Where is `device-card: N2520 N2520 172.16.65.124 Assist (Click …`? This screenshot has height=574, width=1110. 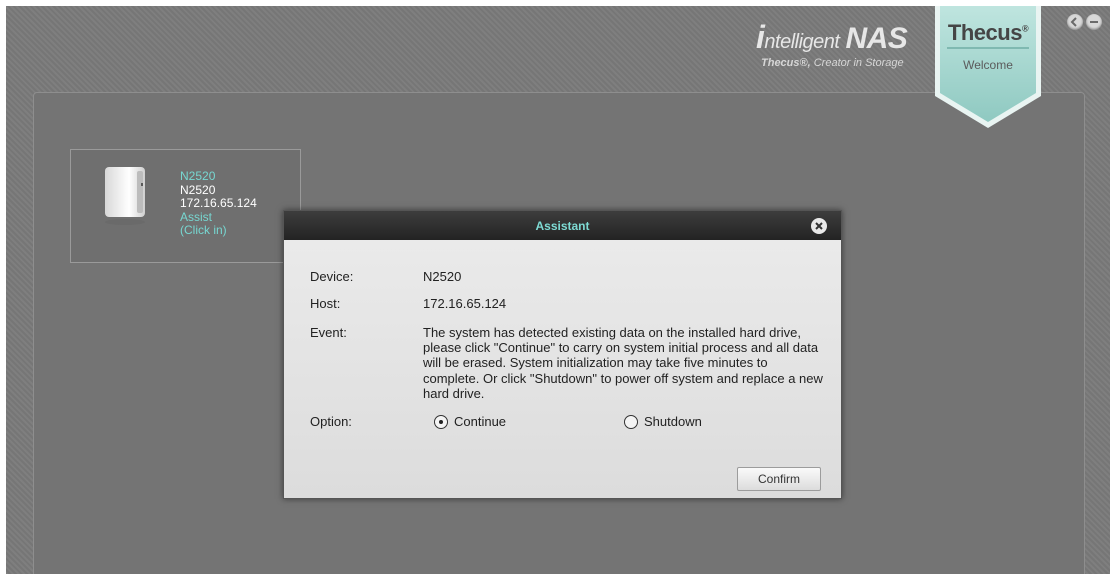
device-card: N2520 N2520 172.16.65.124 Assist (Click … is located at coordinates (185, 206).